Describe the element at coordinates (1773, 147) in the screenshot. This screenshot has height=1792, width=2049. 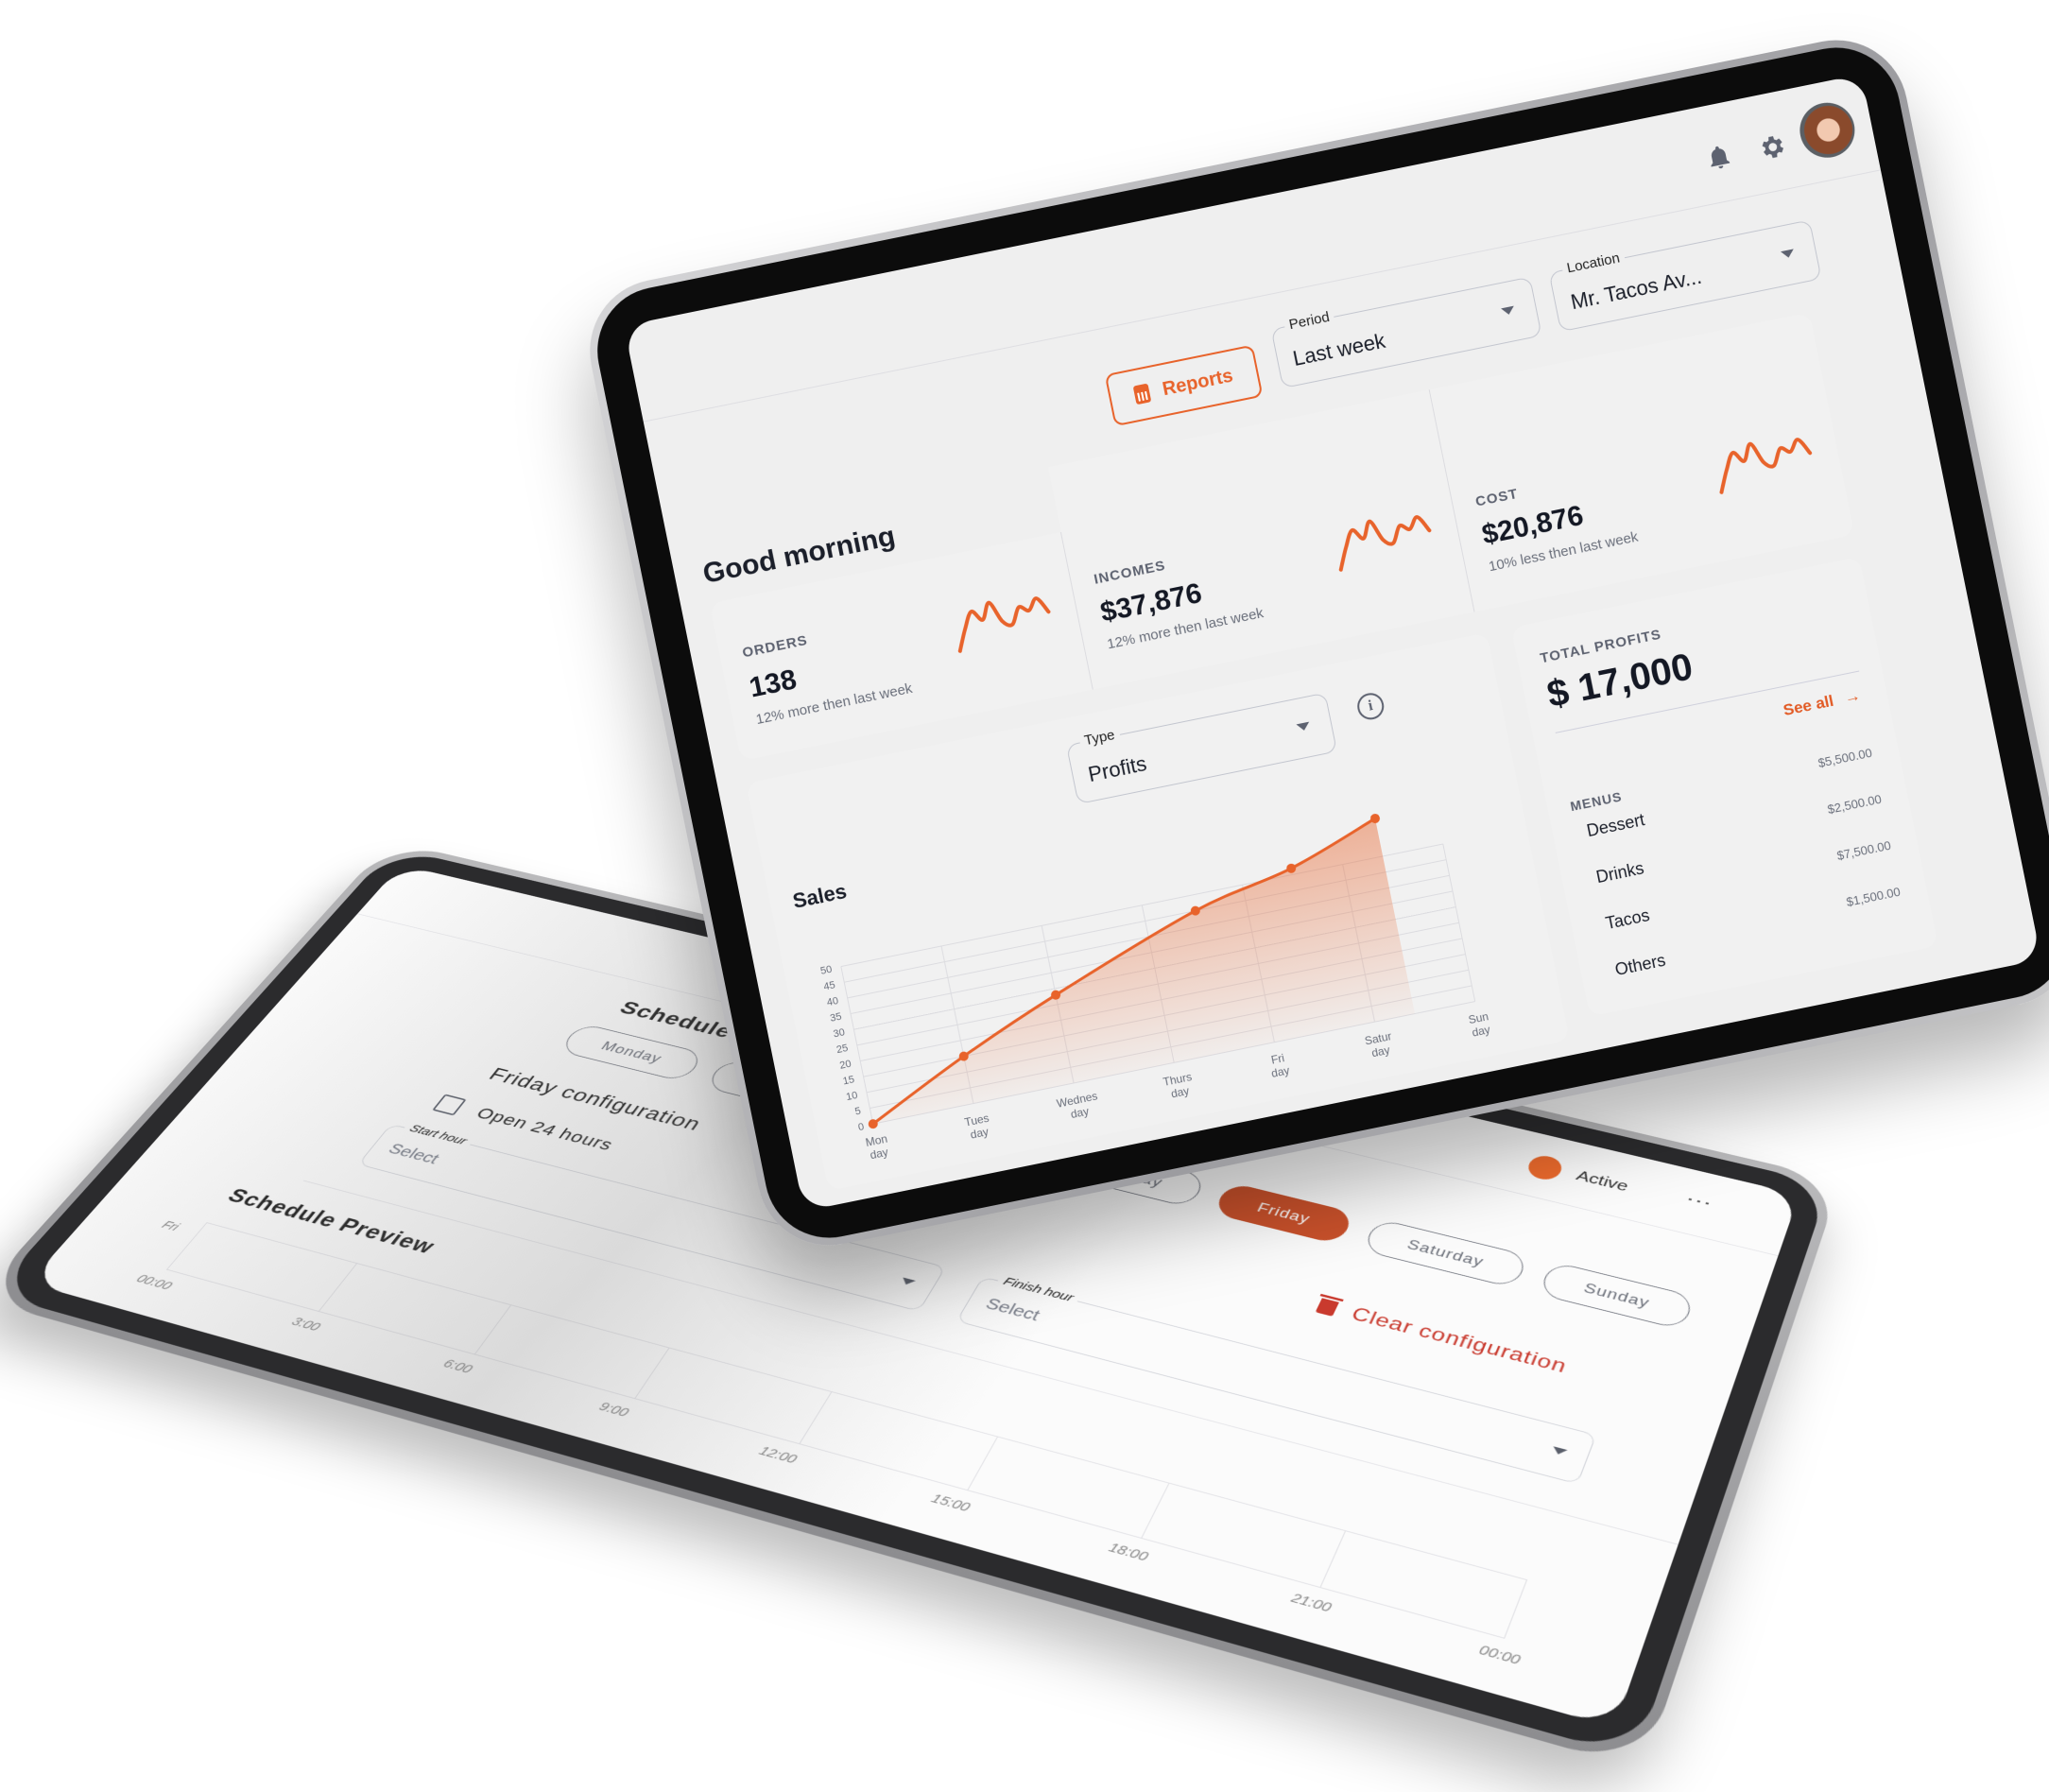
I see `gear-icon` at that location.